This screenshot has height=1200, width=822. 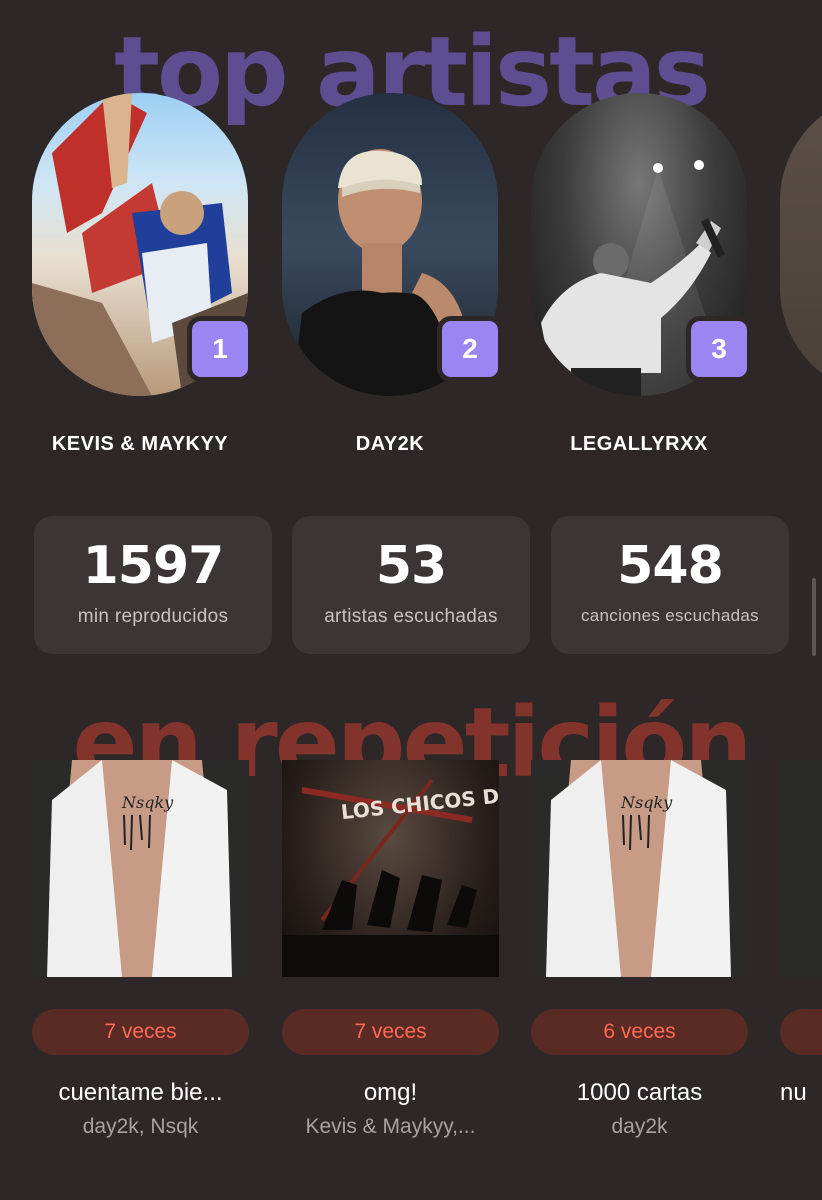 I want to click on stat-label: canciones escuchadas, so click(x=669, y=615).